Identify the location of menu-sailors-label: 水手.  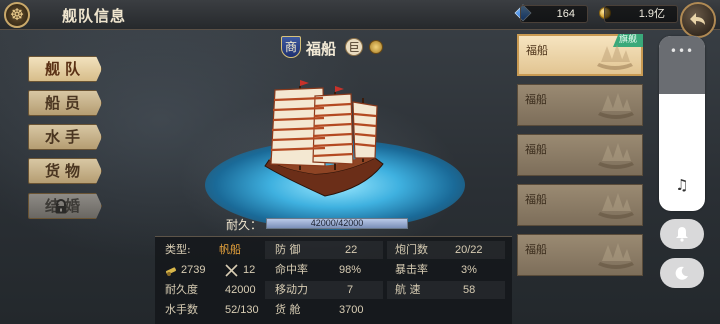
(64, 137).